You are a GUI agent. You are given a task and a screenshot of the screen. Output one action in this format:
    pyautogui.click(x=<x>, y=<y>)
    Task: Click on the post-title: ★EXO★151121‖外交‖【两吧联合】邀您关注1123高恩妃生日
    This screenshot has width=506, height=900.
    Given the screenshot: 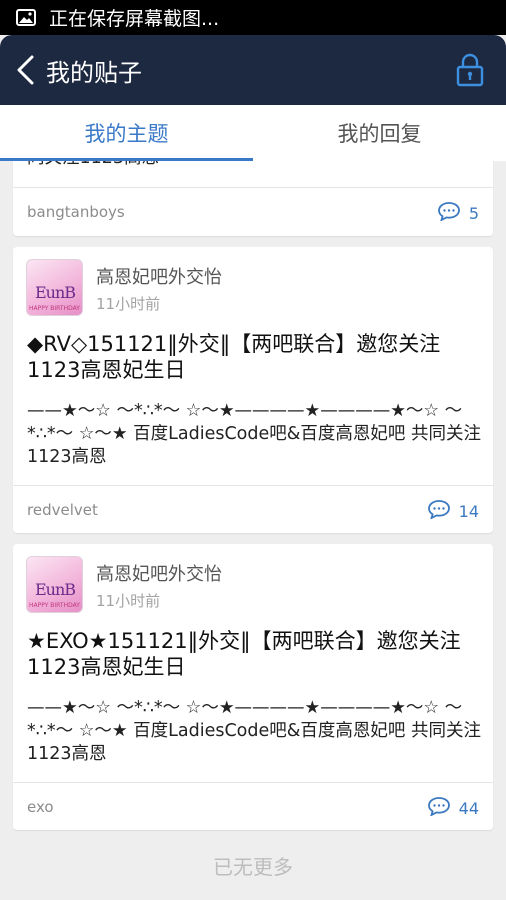 What is the action you would take?
    pyautogui.click(x=252, y=654)
    